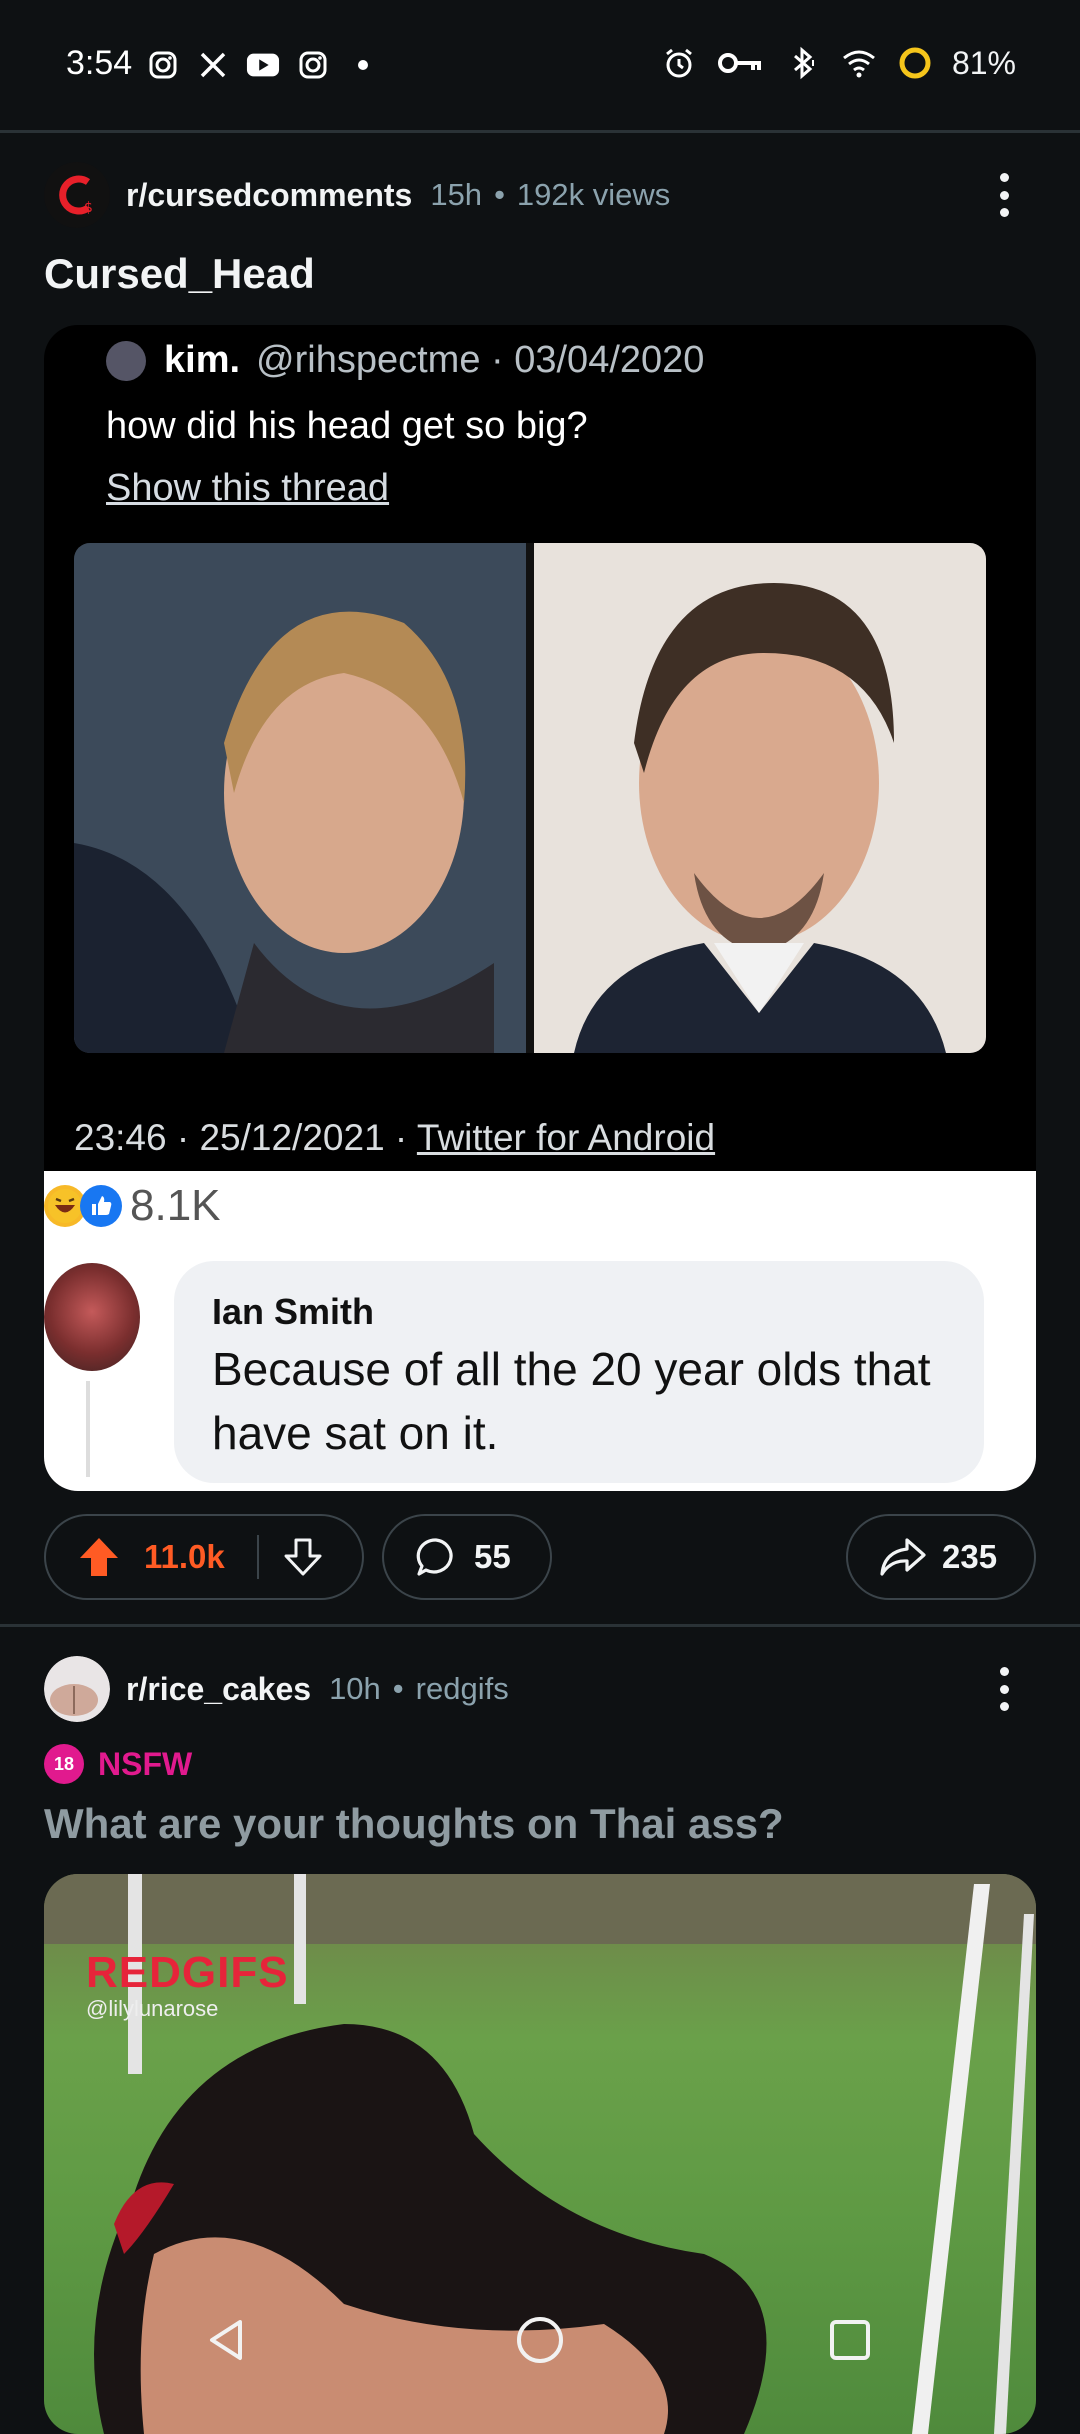 The image size is (1080, 2434). Describe the element at coordinates (92, 1317) in the screenshot. I see `commenter-avatar` at that location.